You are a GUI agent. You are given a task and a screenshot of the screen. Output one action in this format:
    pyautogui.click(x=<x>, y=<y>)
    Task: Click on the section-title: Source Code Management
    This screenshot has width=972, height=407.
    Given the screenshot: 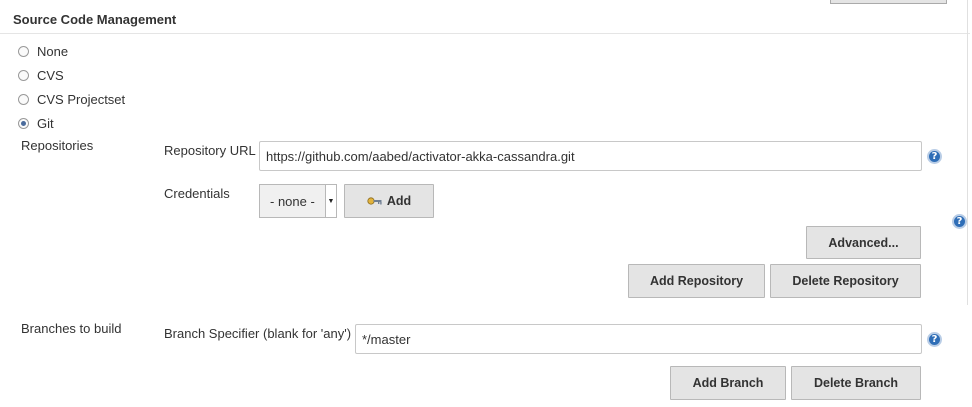 What is the action you would take?
    pyautogui.click(x=95, y=19)
    